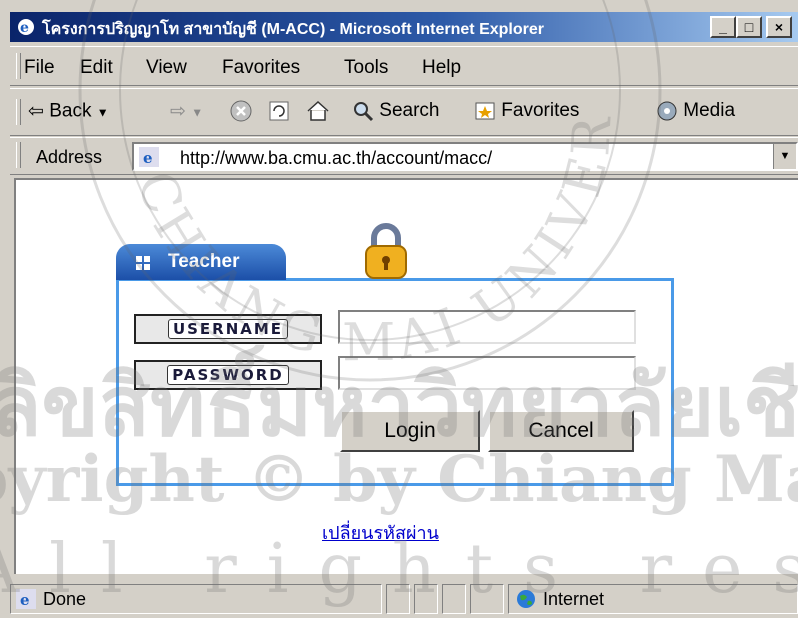 This screenshot has width=798, height=618. I want to click on home-button, so click(318, 111).